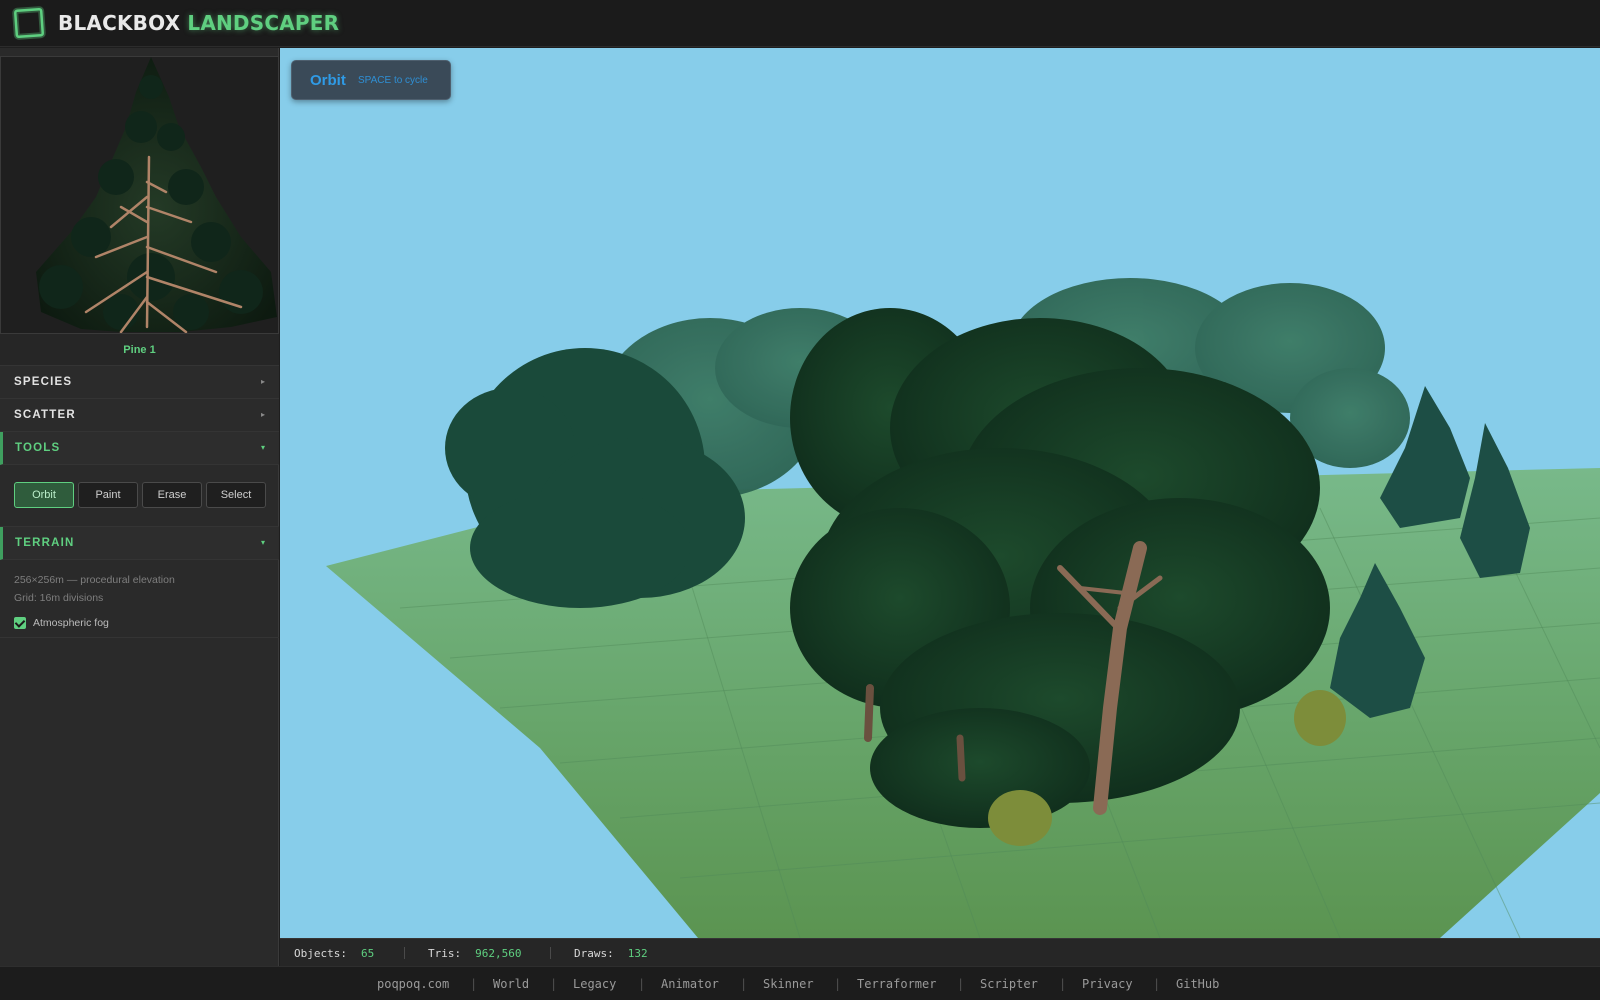  Describe the element at coordinates (637, 953) in the screenshot. I see `stat-draws-value: 132` at that location.